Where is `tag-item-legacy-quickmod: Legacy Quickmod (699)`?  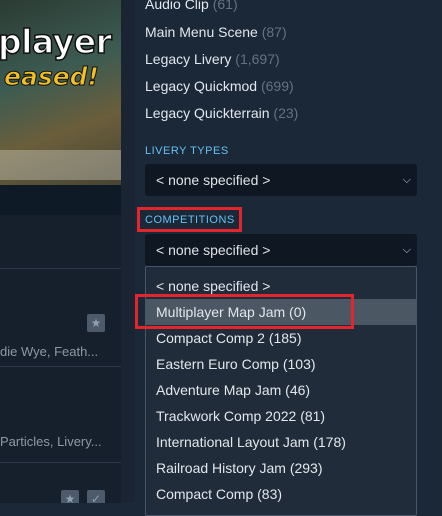 tag-item-legacy-quickmod: Legacy Quickmod (699) is located at coordinates (219, 86).